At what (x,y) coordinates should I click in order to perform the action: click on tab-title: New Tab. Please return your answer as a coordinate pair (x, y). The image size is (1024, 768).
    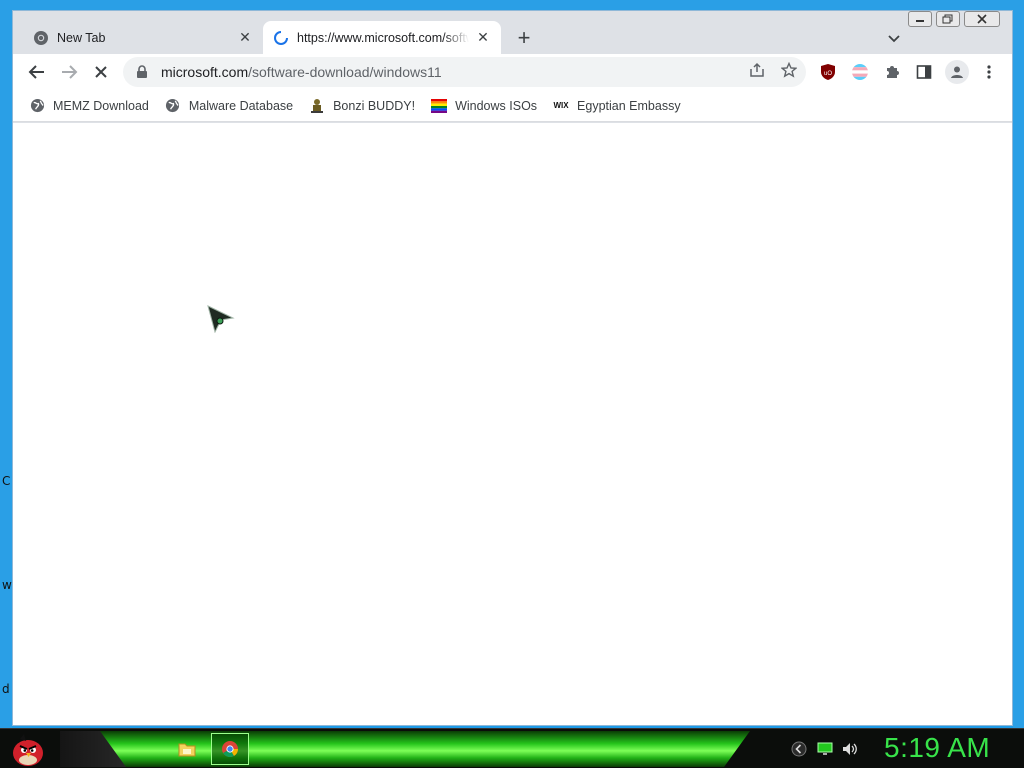
    Looking at the image, I should click on (81, 37).